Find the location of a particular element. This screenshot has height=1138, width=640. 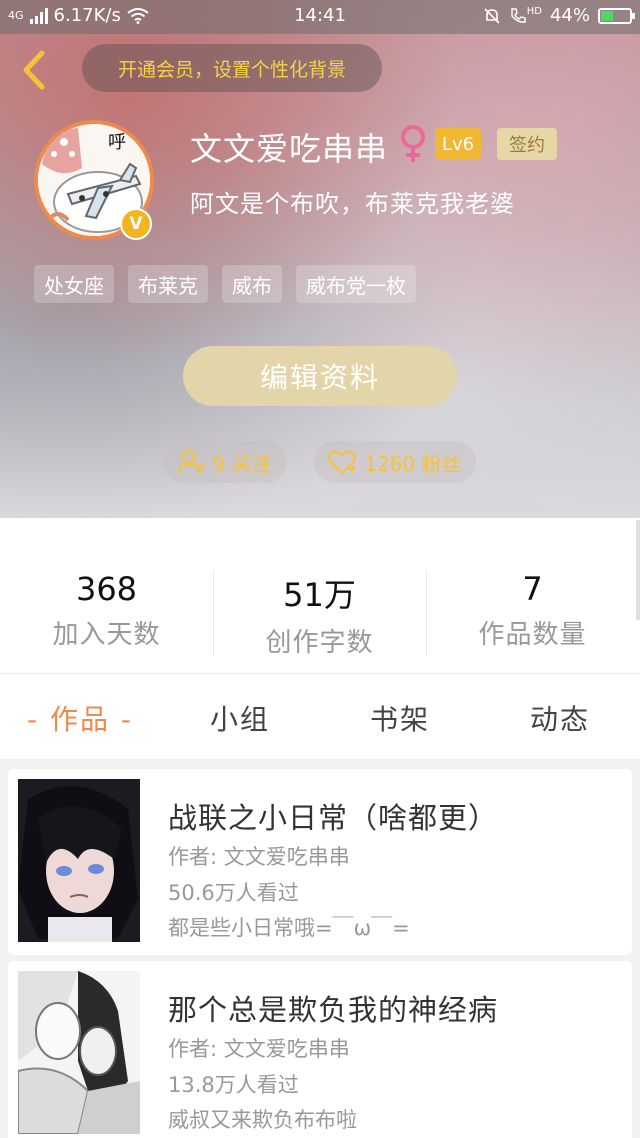

username: 文文爱吃串串 is located at coordinates (289, 149).